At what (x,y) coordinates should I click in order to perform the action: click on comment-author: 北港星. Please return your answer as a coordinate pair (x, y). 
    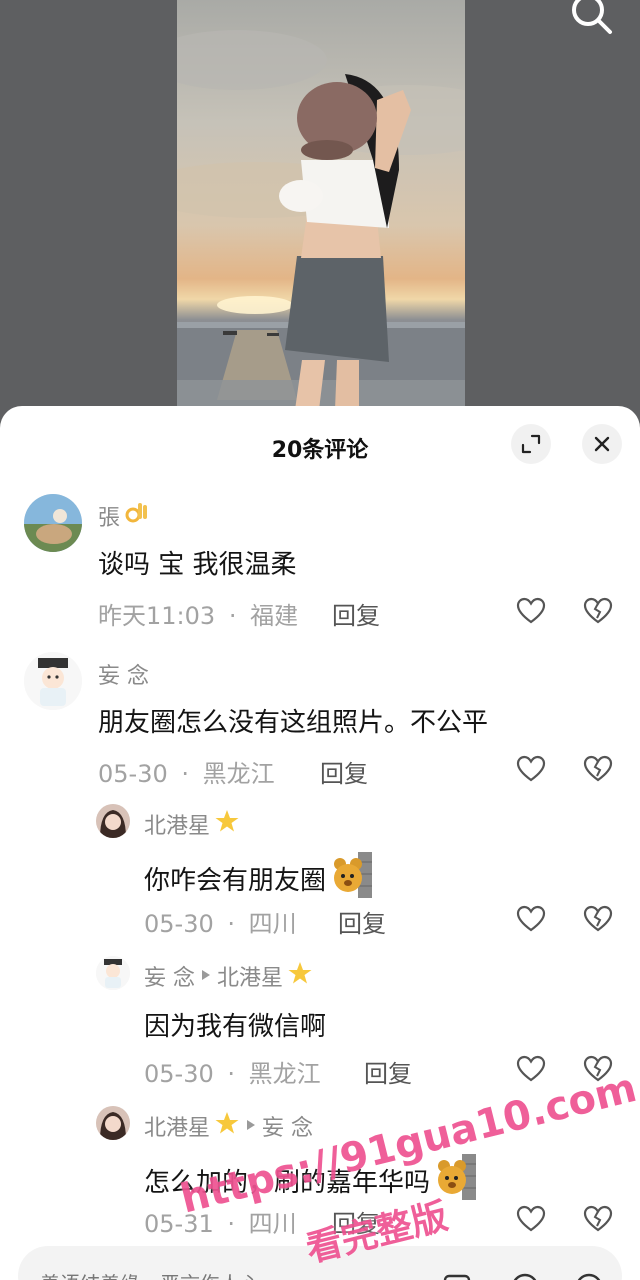
    Looking at the image, I should click on (192, 824).